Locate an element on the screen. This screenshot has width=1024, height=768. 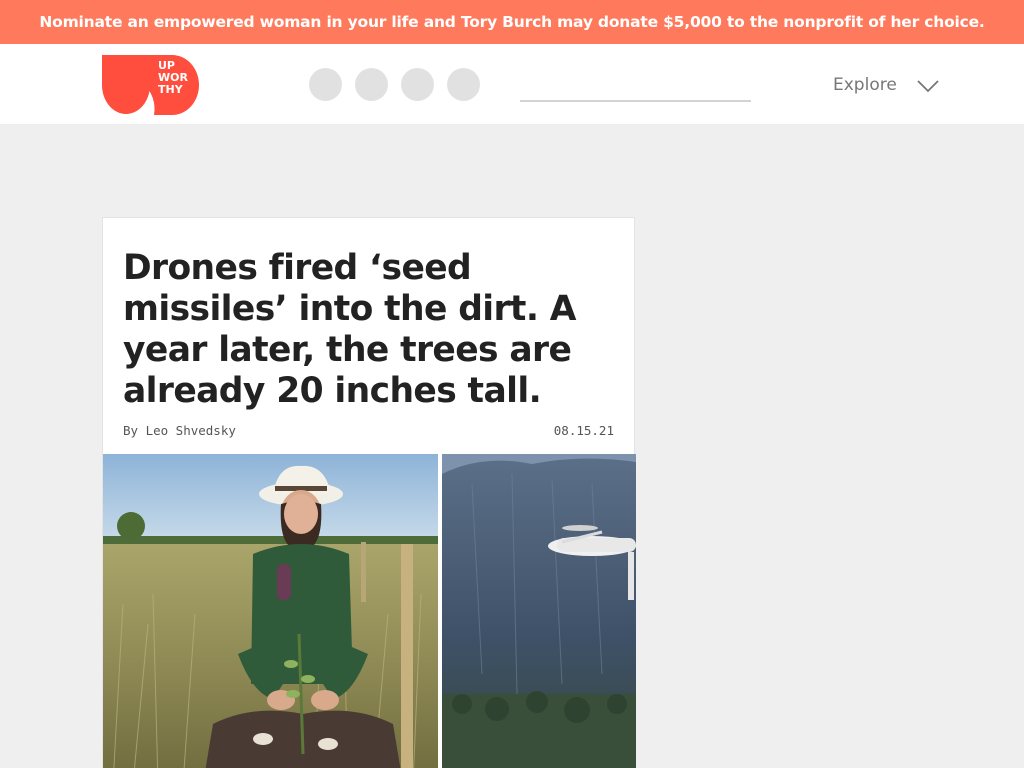
article-date: 08.15.21 is located at coordinates (583, 430).